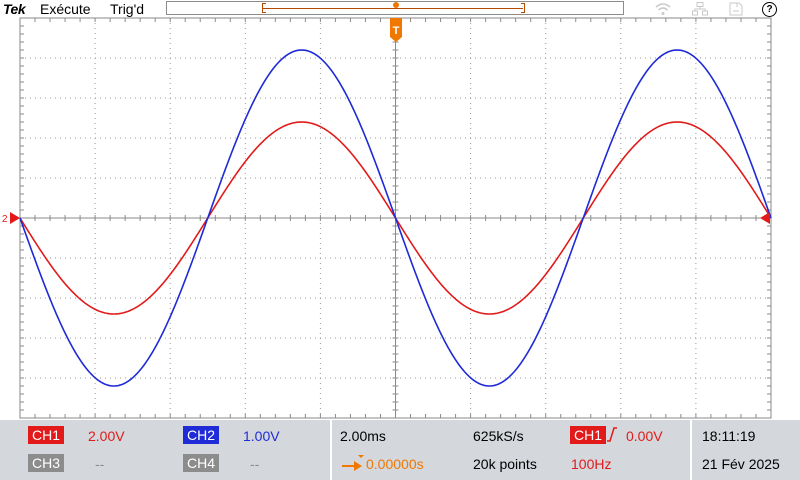 This screenshot has width=800, height=480. What do you see at coordinates (106, 436) in the screenshot?
I see `ch1-scale: 2.00V` at bounding box center [106, 436].